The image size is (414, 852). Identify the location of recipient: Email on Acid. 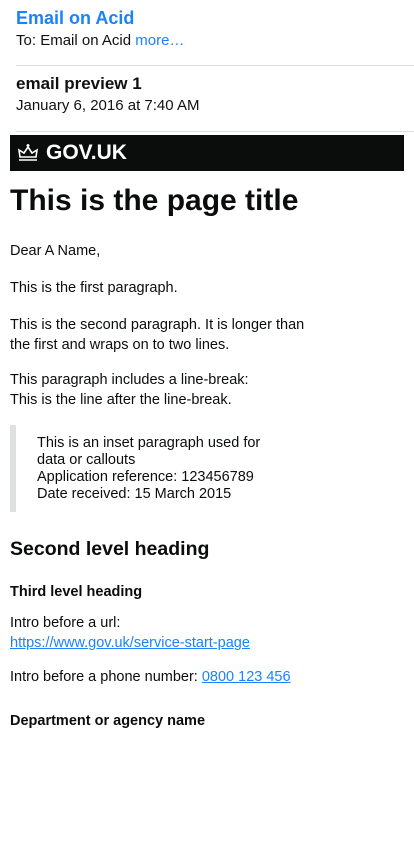
(86, 40).